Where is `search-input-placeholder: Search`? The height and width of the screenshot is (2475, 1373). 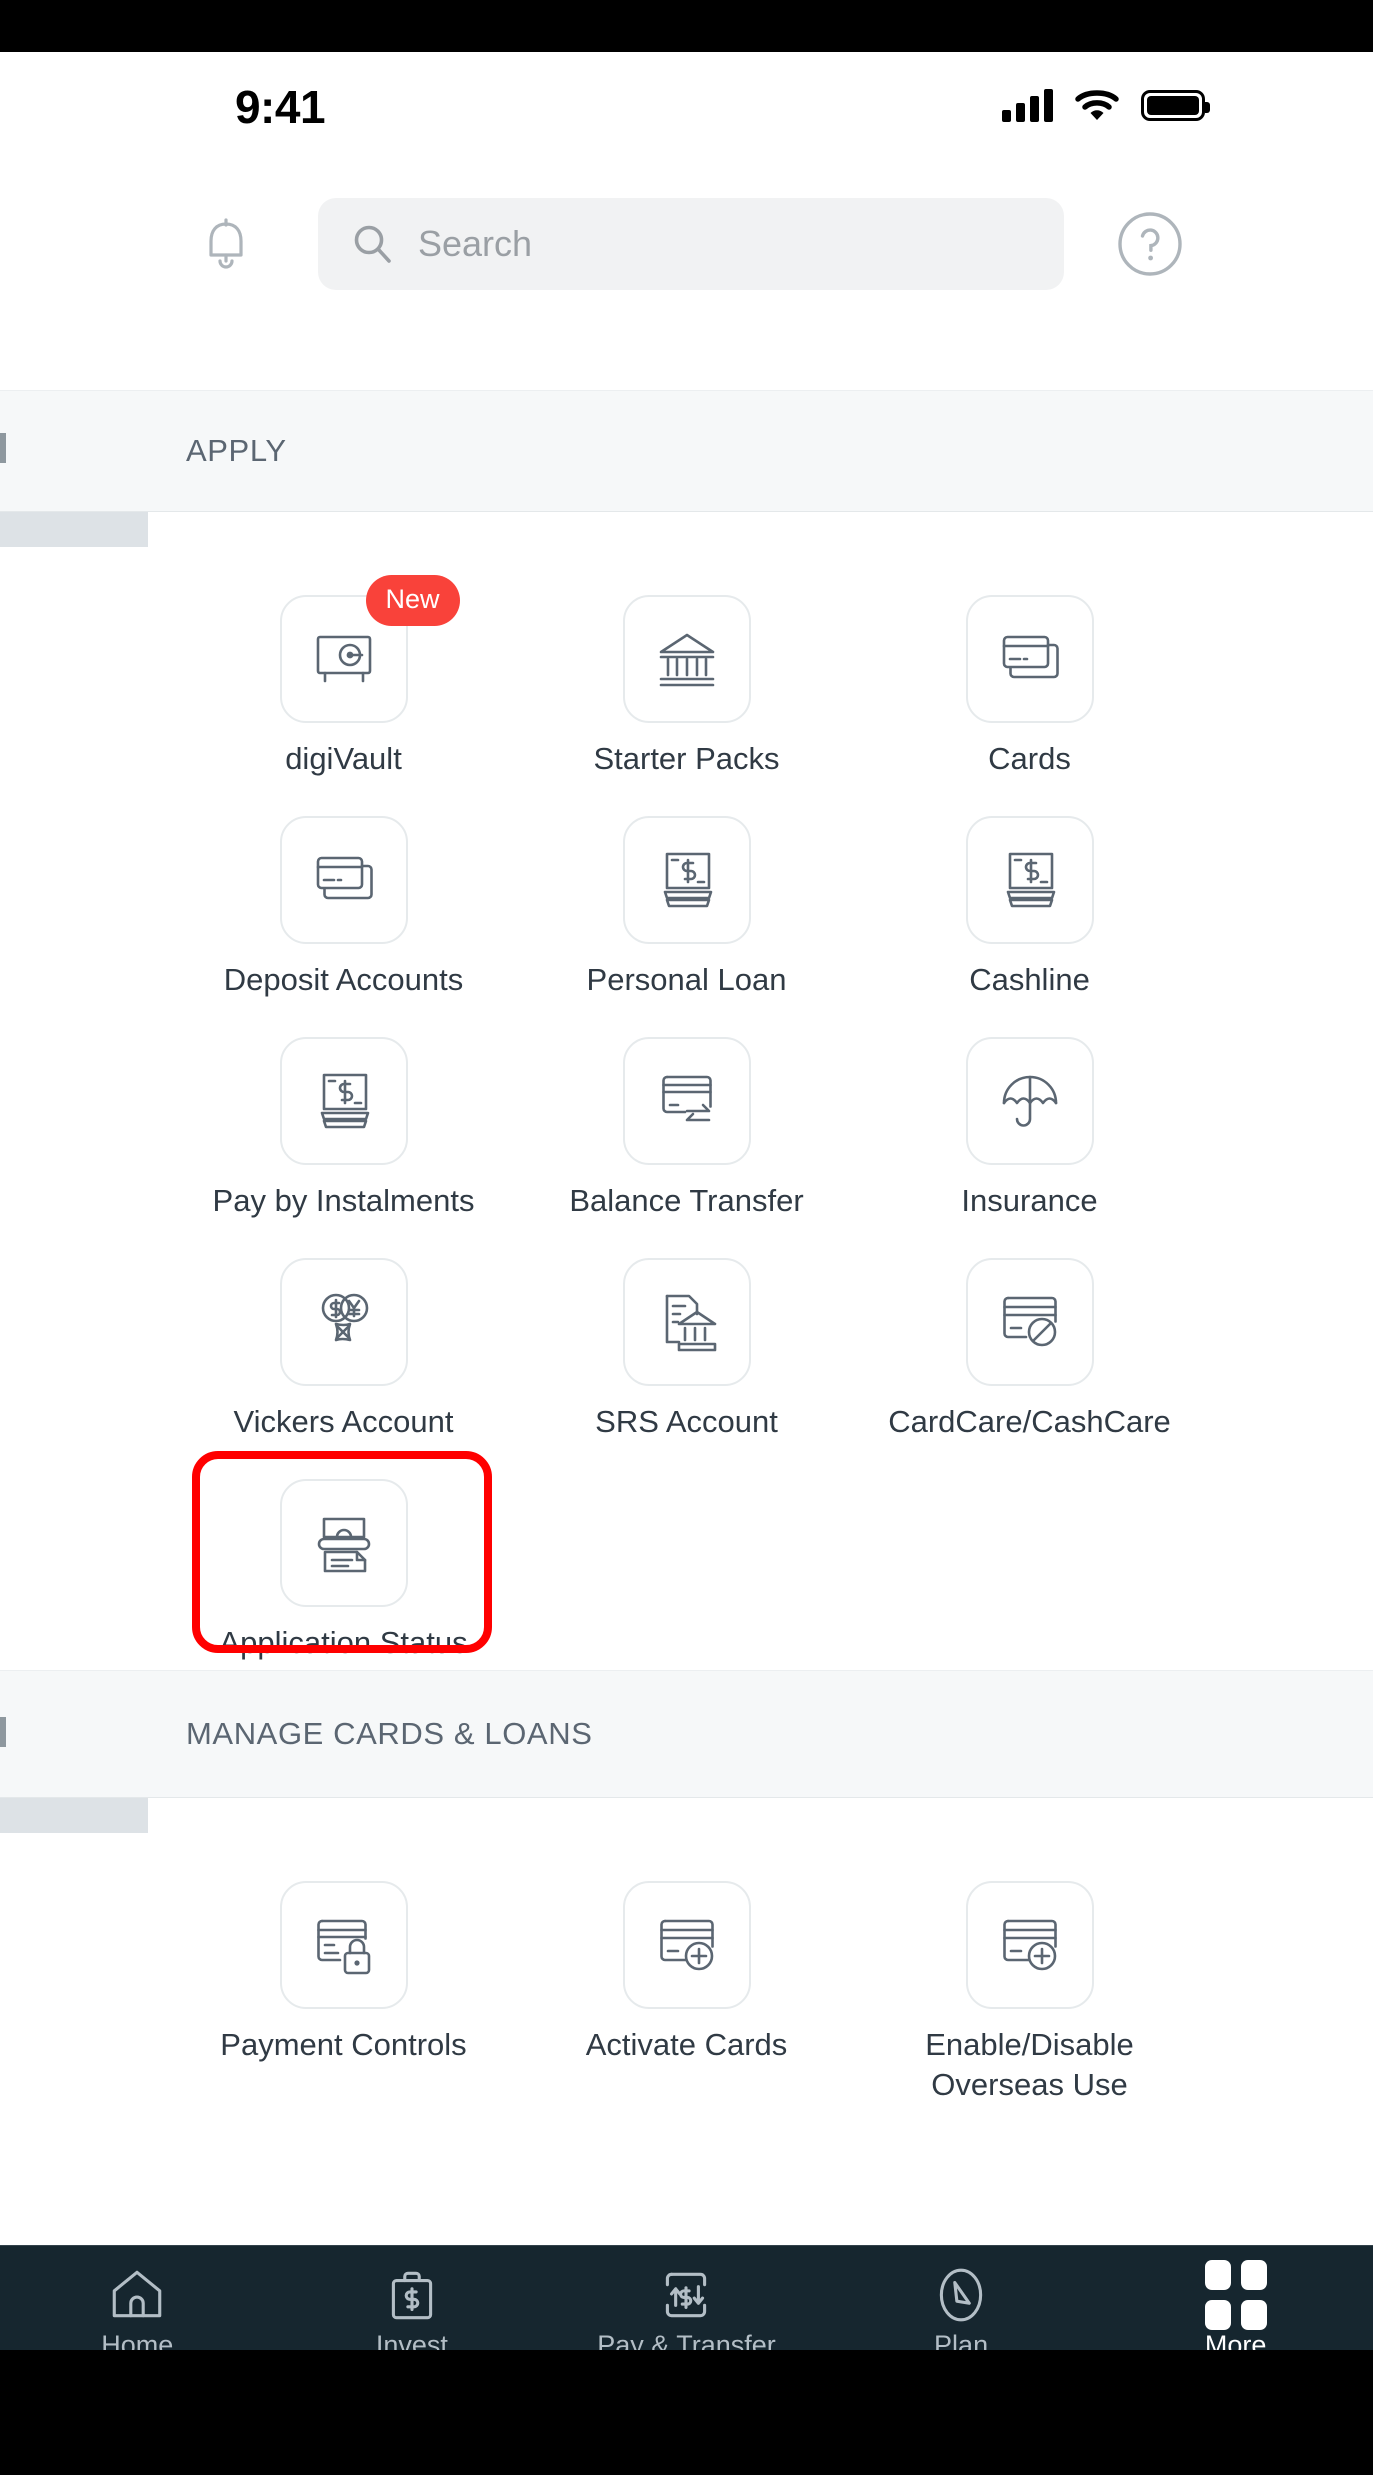
search-input-placeholder: Search is located at coordinates (475, 244).